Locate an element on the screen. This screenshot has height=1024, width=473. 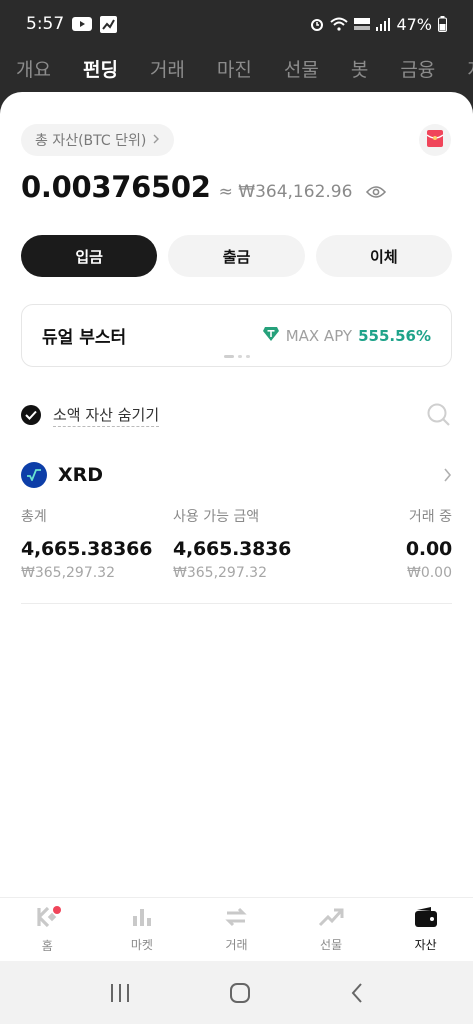
xrd-coin-icon is located at coordinates (34, 475).